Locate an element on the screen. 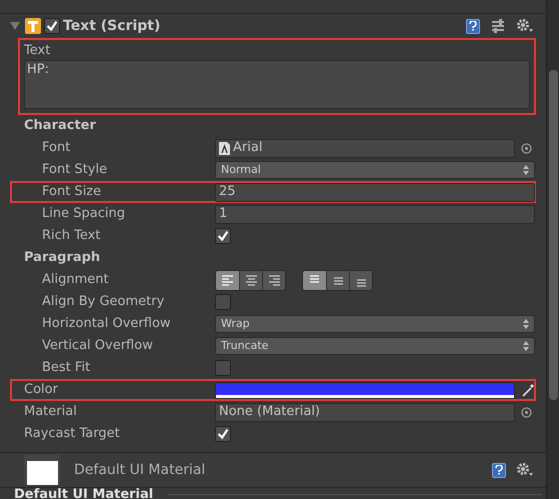  field-label: Color is located at coordinates (41, 390).